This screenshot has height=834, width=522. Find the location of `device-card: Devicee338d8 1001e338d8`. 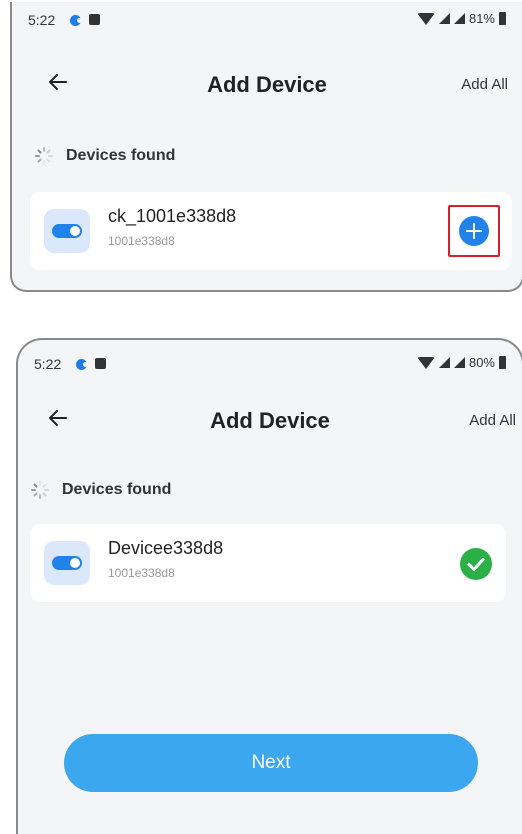

device-card: Devicee338d8 1001e338d8 is located at coordinates (268, 563).